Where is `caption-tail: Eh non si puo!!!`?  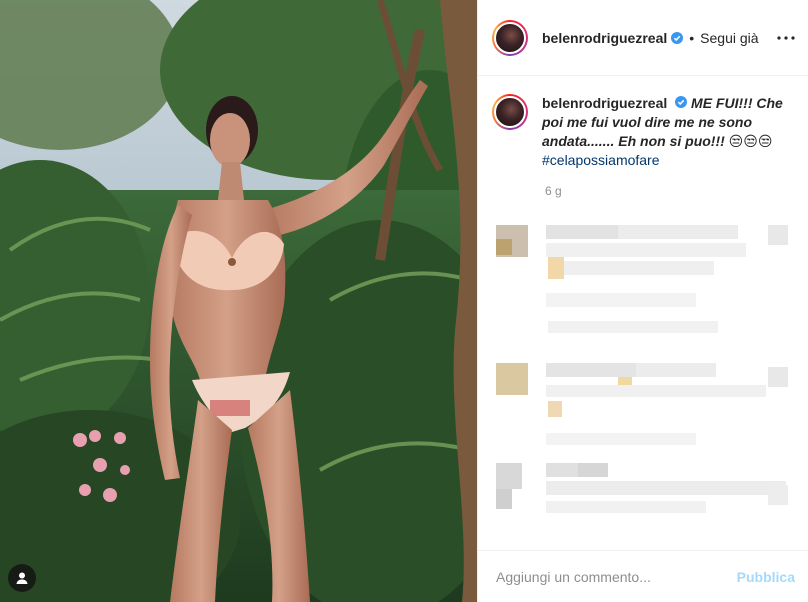 caption-tail: Eh non si puo!!! is located at coordinates (673, 141).